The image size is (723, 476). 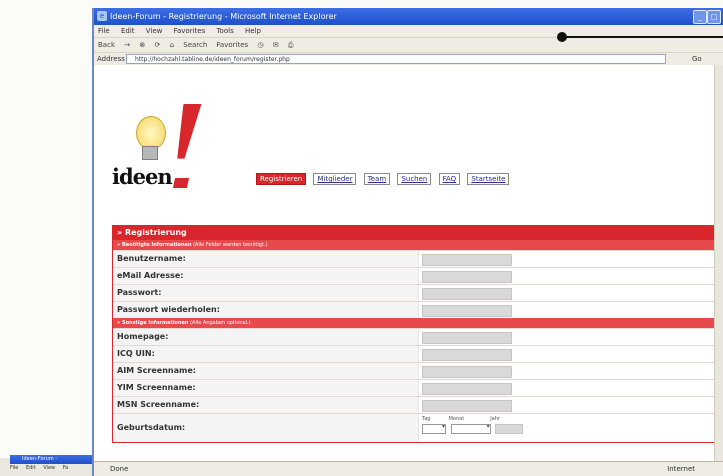 I want to click on background-window: Ideen-Forum - File Edit View Fa, so click(x=46, y=465).